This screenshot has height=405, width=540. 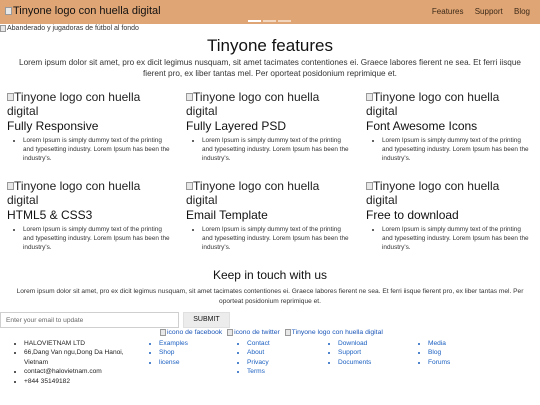 I want to click on footer-link-about: About, so click(x=258, y=352).